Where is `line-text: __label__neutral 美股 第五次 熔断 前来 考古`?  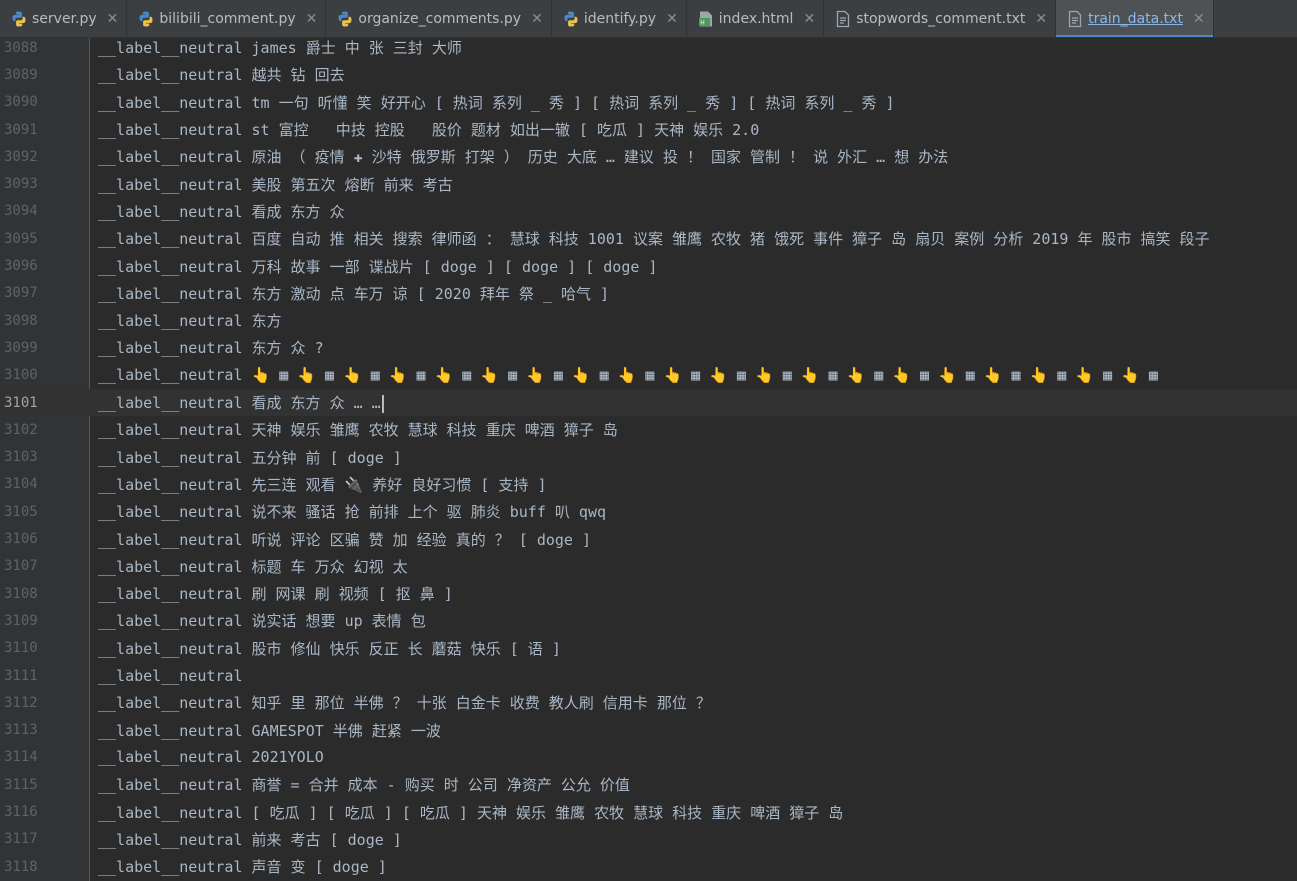
line-text: __label__neutral 美股 第五次 熔断 前来 考古 is located at coordinates (693, 184).